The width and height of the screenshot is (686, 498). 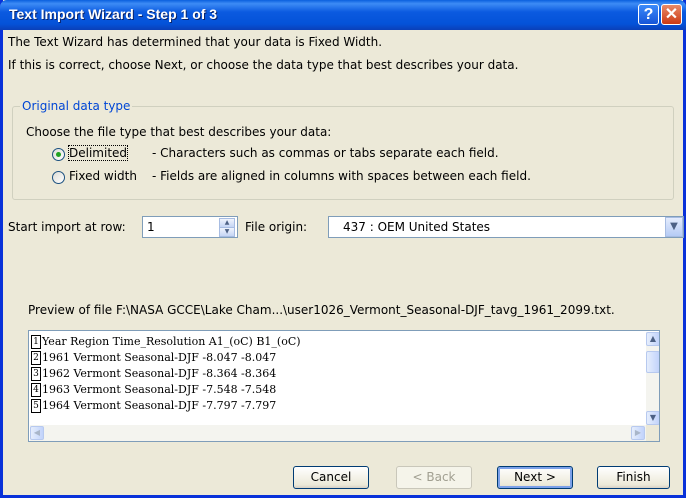 I want to click on row-text: 1962 Vermont Seasonal-DJF -8.364 -8.364, so click(x=159, y=373).